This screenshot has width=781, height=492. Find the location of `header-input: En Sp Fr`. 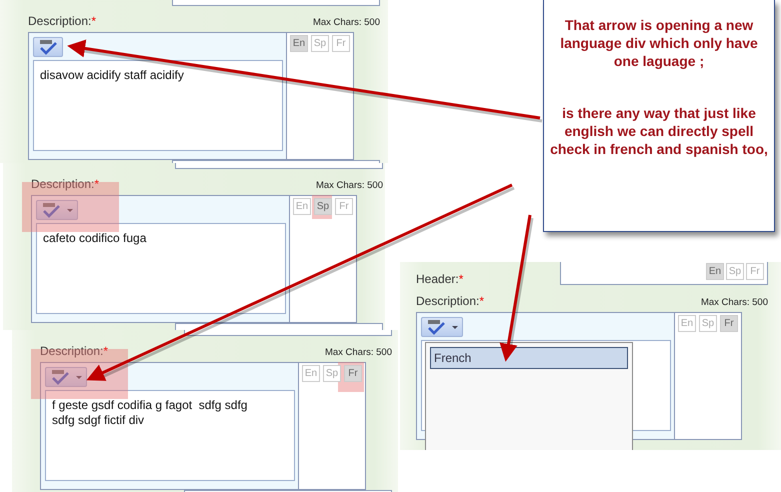

header-input: En Sp Fr is located at coordinates (664, 273).